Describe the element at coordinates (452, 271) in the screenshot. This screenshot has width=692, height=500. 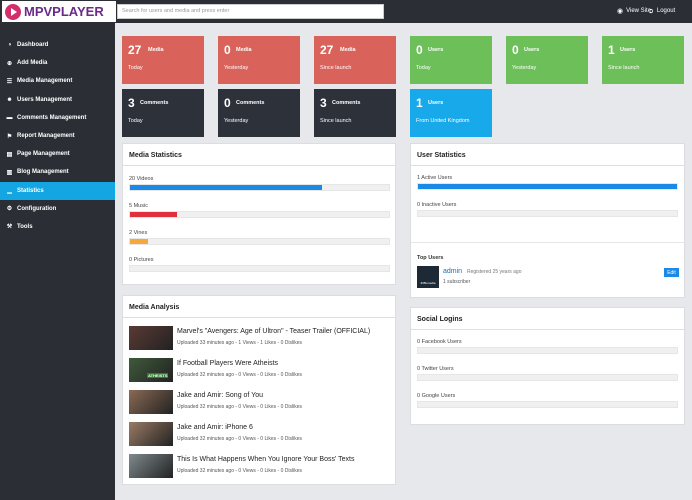
I see `top-user-name: admin` at that location.